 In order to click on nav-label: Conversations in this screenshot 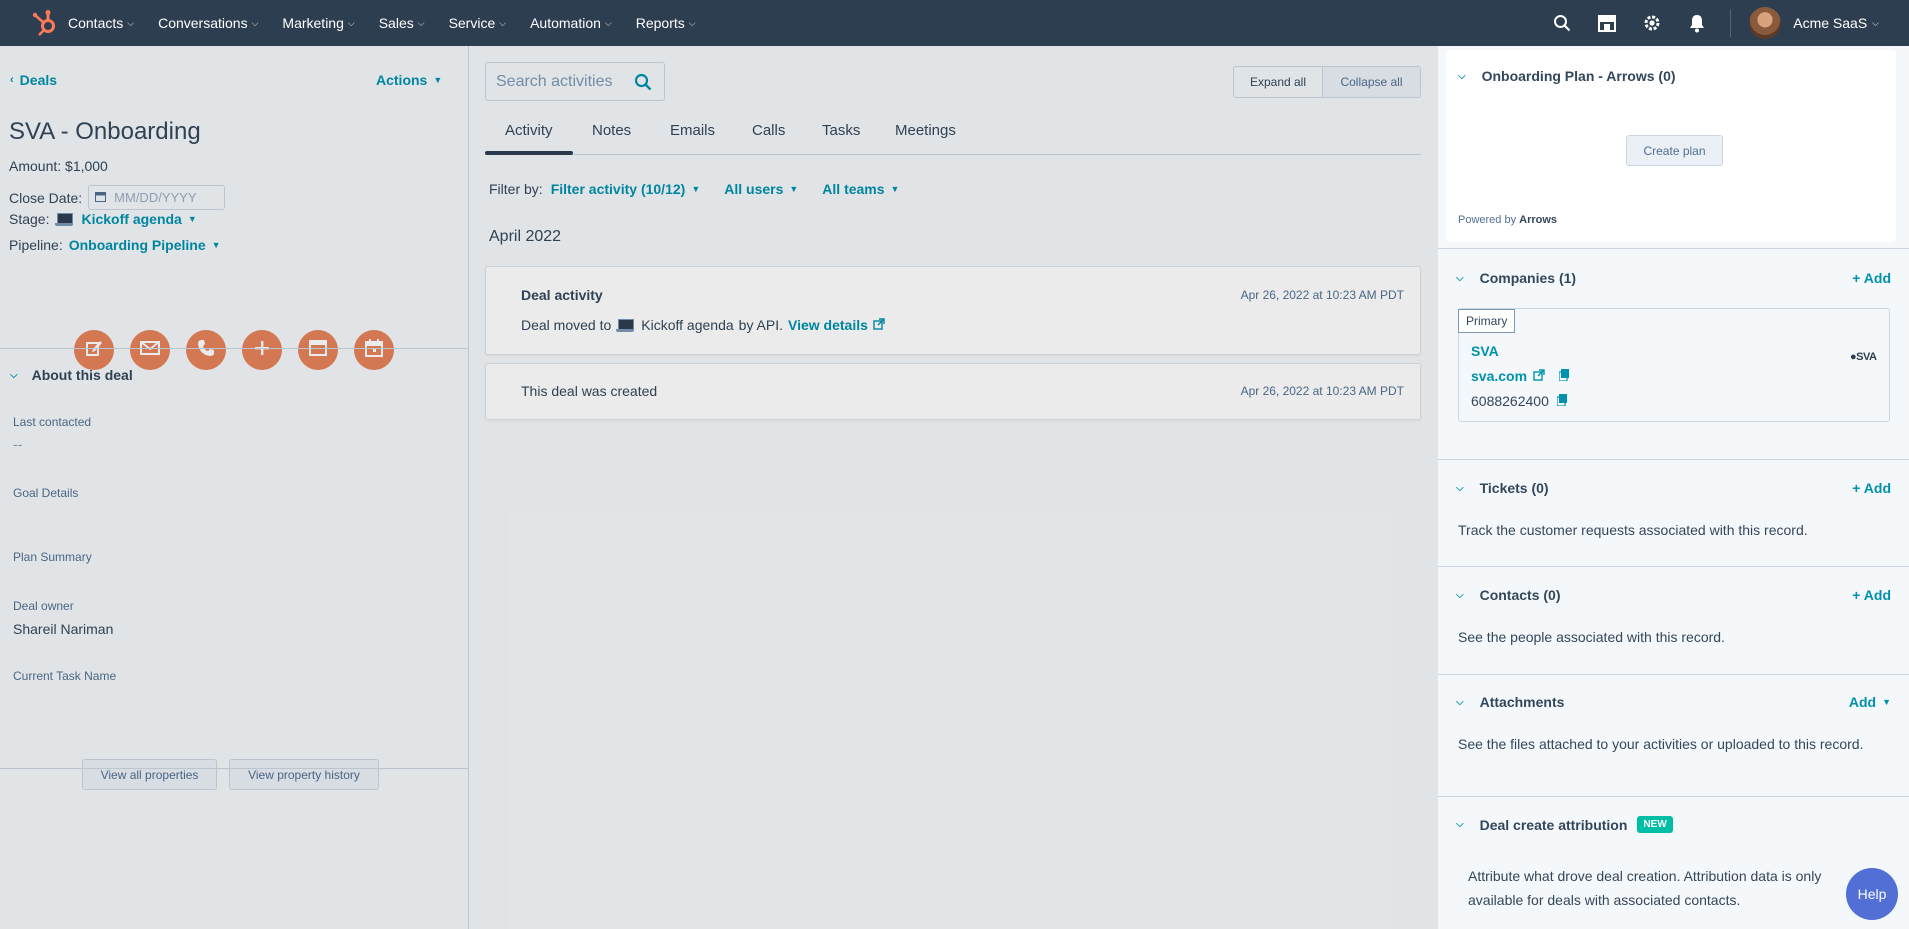, I will do `click(203, 23)`.